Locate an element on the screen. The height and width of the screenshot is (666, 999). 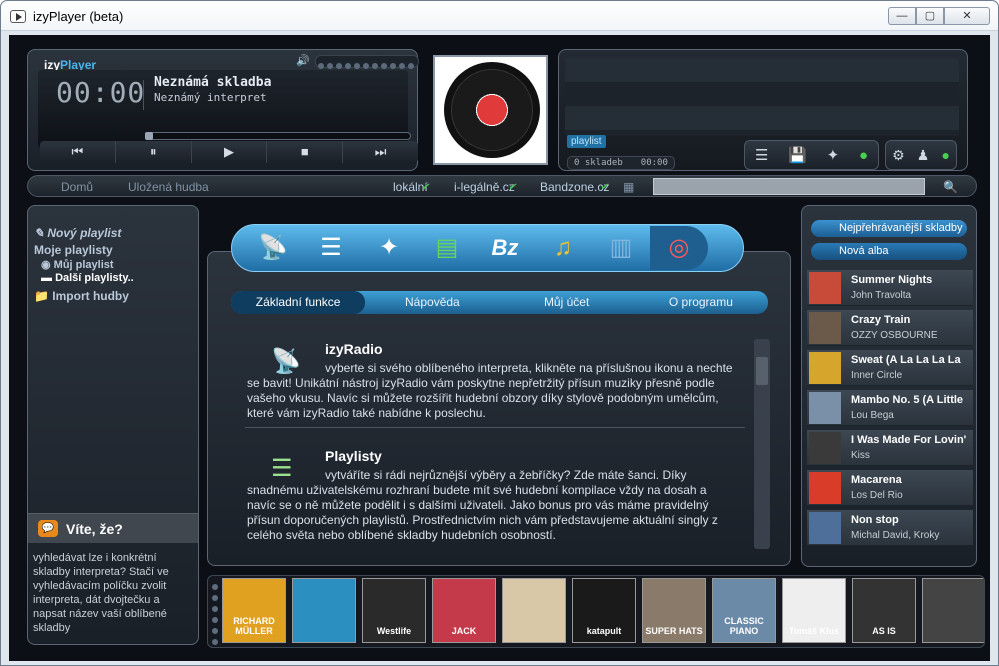
song-item: Crazy Train OZZY OSBOURNE is located at coordinates (890, 328).